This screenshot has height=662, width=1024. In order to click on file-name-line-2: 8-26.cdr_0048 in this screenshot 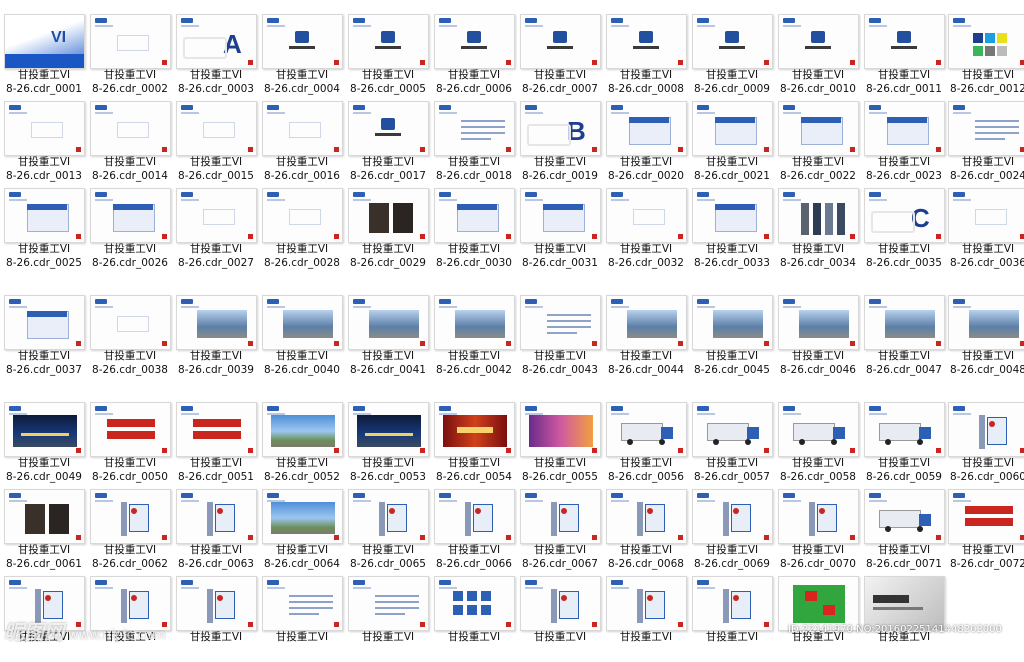, I will do `click(982, 370)`.